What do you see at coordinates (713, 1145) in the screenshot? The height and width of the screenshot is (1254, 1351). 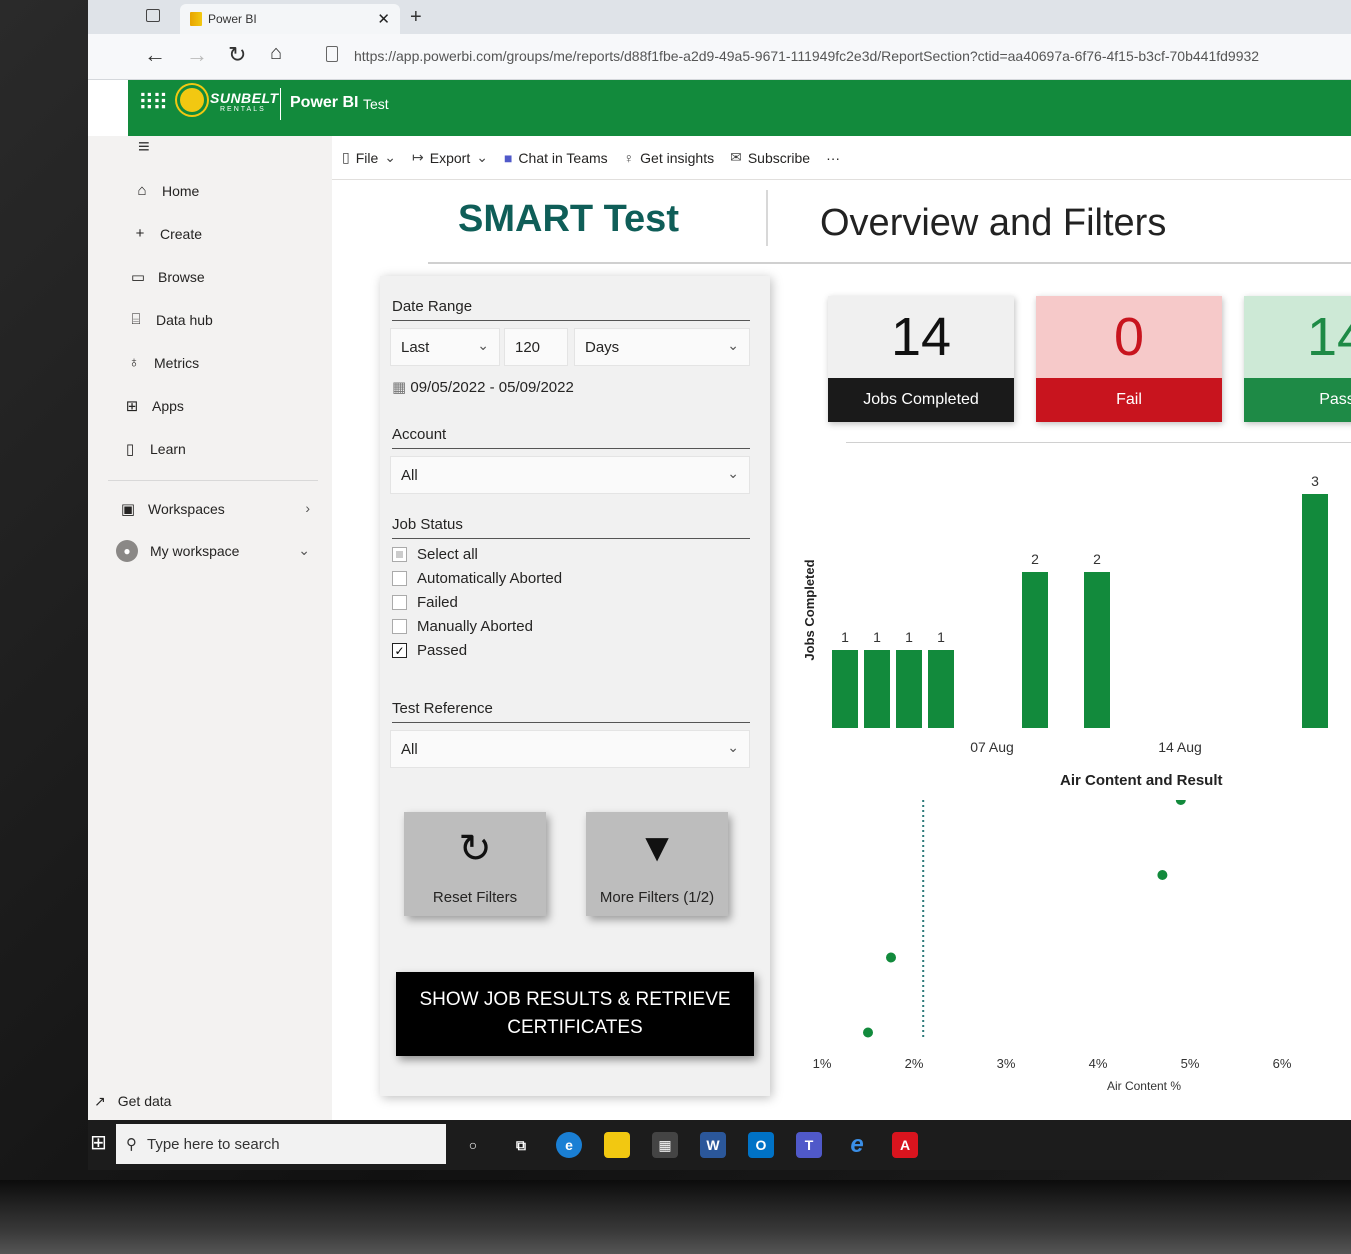 I see `word-icon: W` at bounding box center [713, 1145].